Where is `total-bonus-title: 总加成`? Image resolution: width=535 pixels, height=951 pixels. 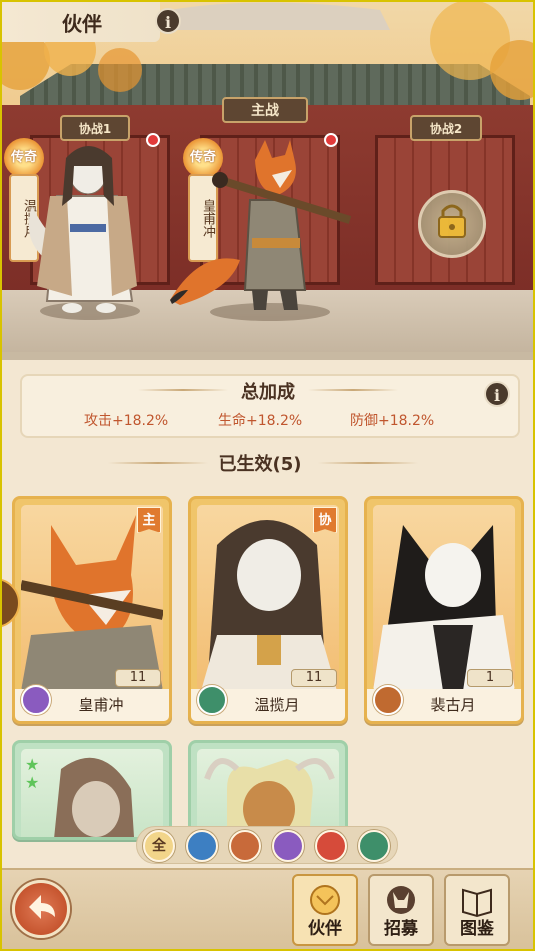
total-bonus-title: 总加成 is located at coordinates (268, 392).